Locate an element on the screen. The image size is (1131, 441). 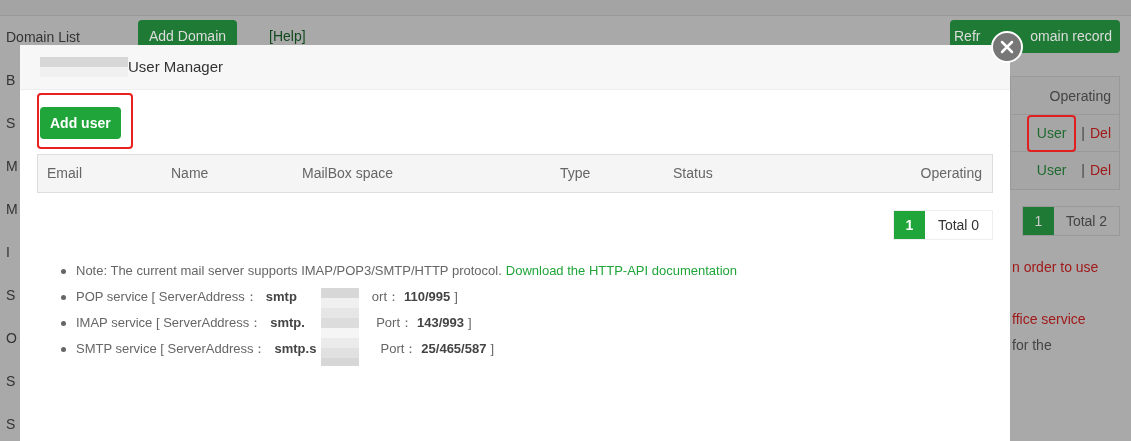
server-address: smtp is located at coordinates (281, 297).